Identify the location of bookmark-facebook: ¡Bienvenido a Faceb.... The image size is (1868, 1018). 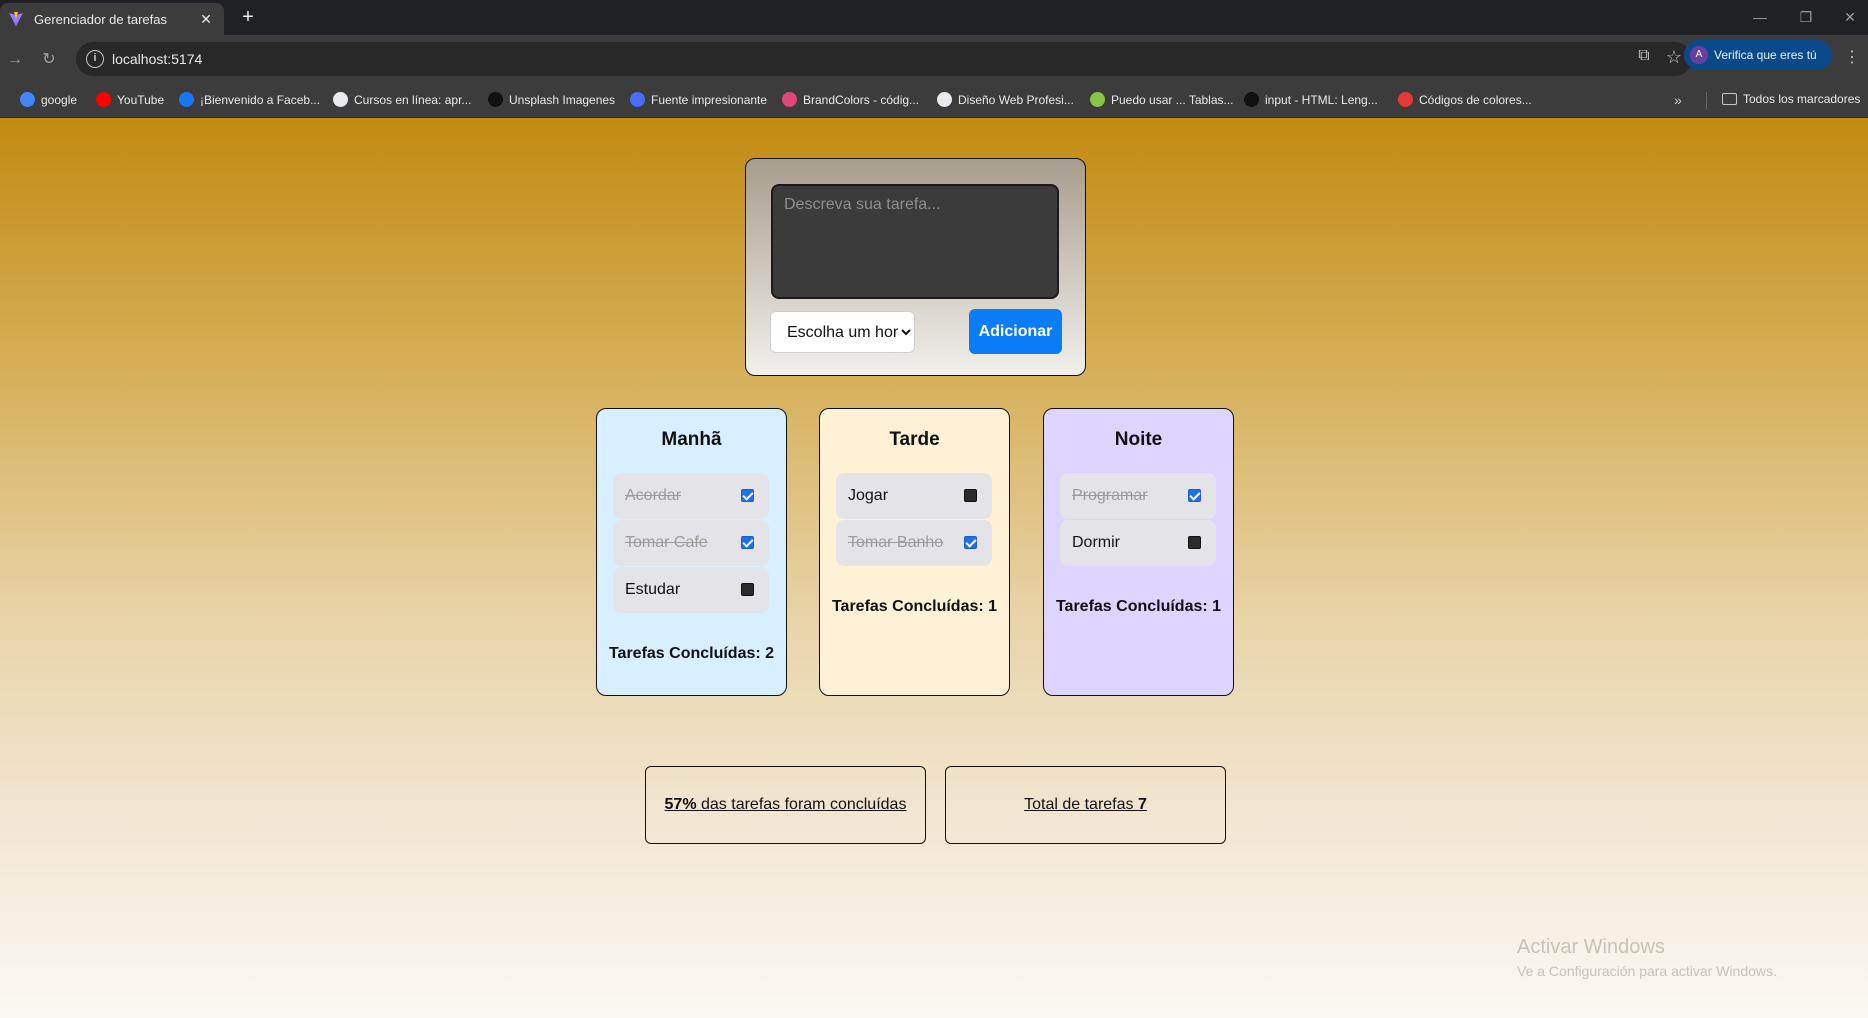
(249, 99).